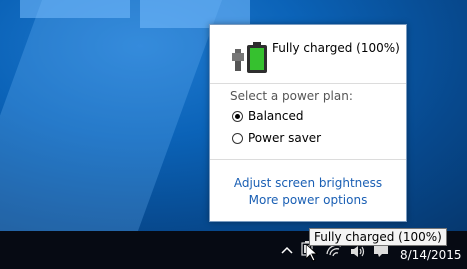 The height and width of the screenshot is (269, 467). Describe the element at coordinates (312, 254) in the screenshot. I see `mouse-cursor-icon` at that location.